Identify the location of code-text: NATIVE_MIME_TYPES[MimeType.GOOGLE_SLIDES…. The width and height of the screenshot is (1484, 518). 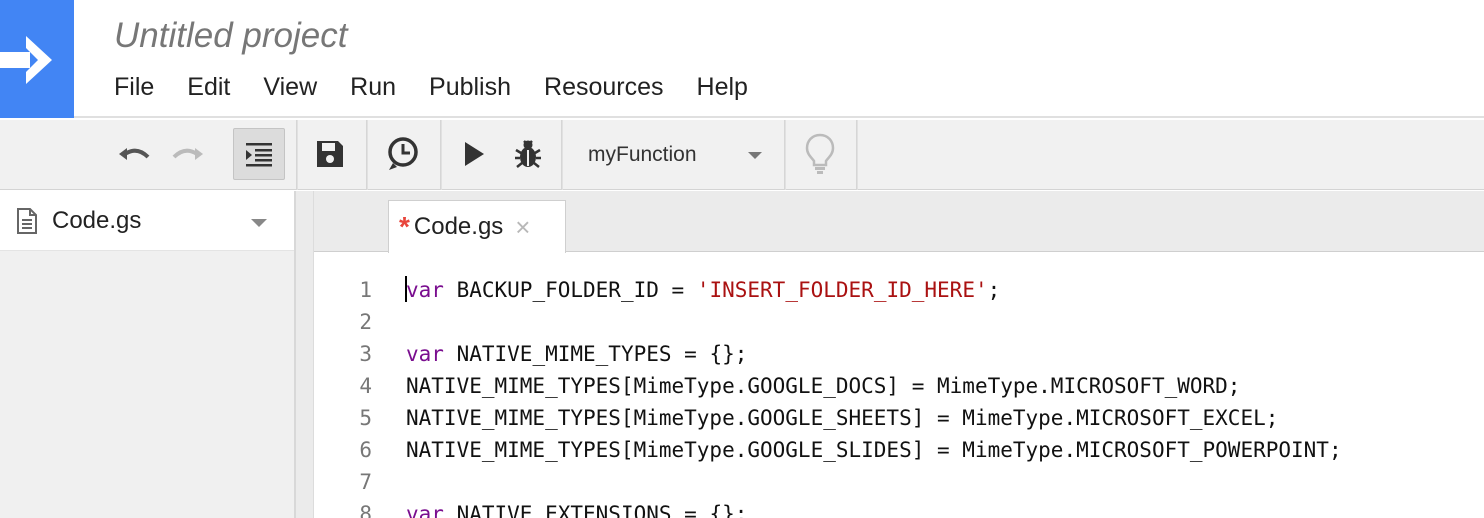
(874, 450).